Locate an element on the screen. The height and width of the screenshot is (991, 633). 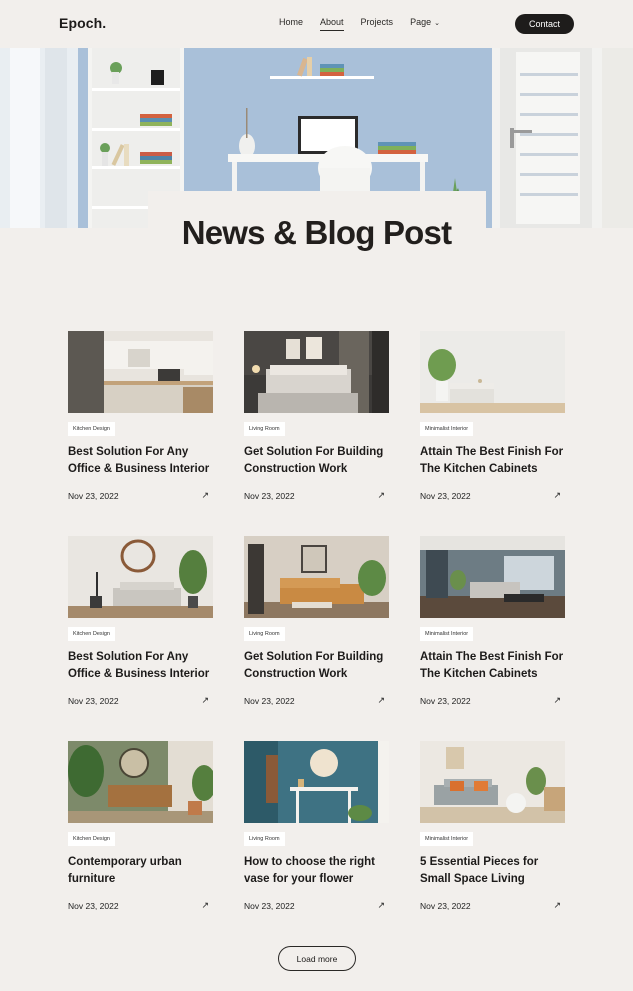
top-navigation: Epoch. Home About Projects Page ⌄ Contact is located at coordinates (316, 24).